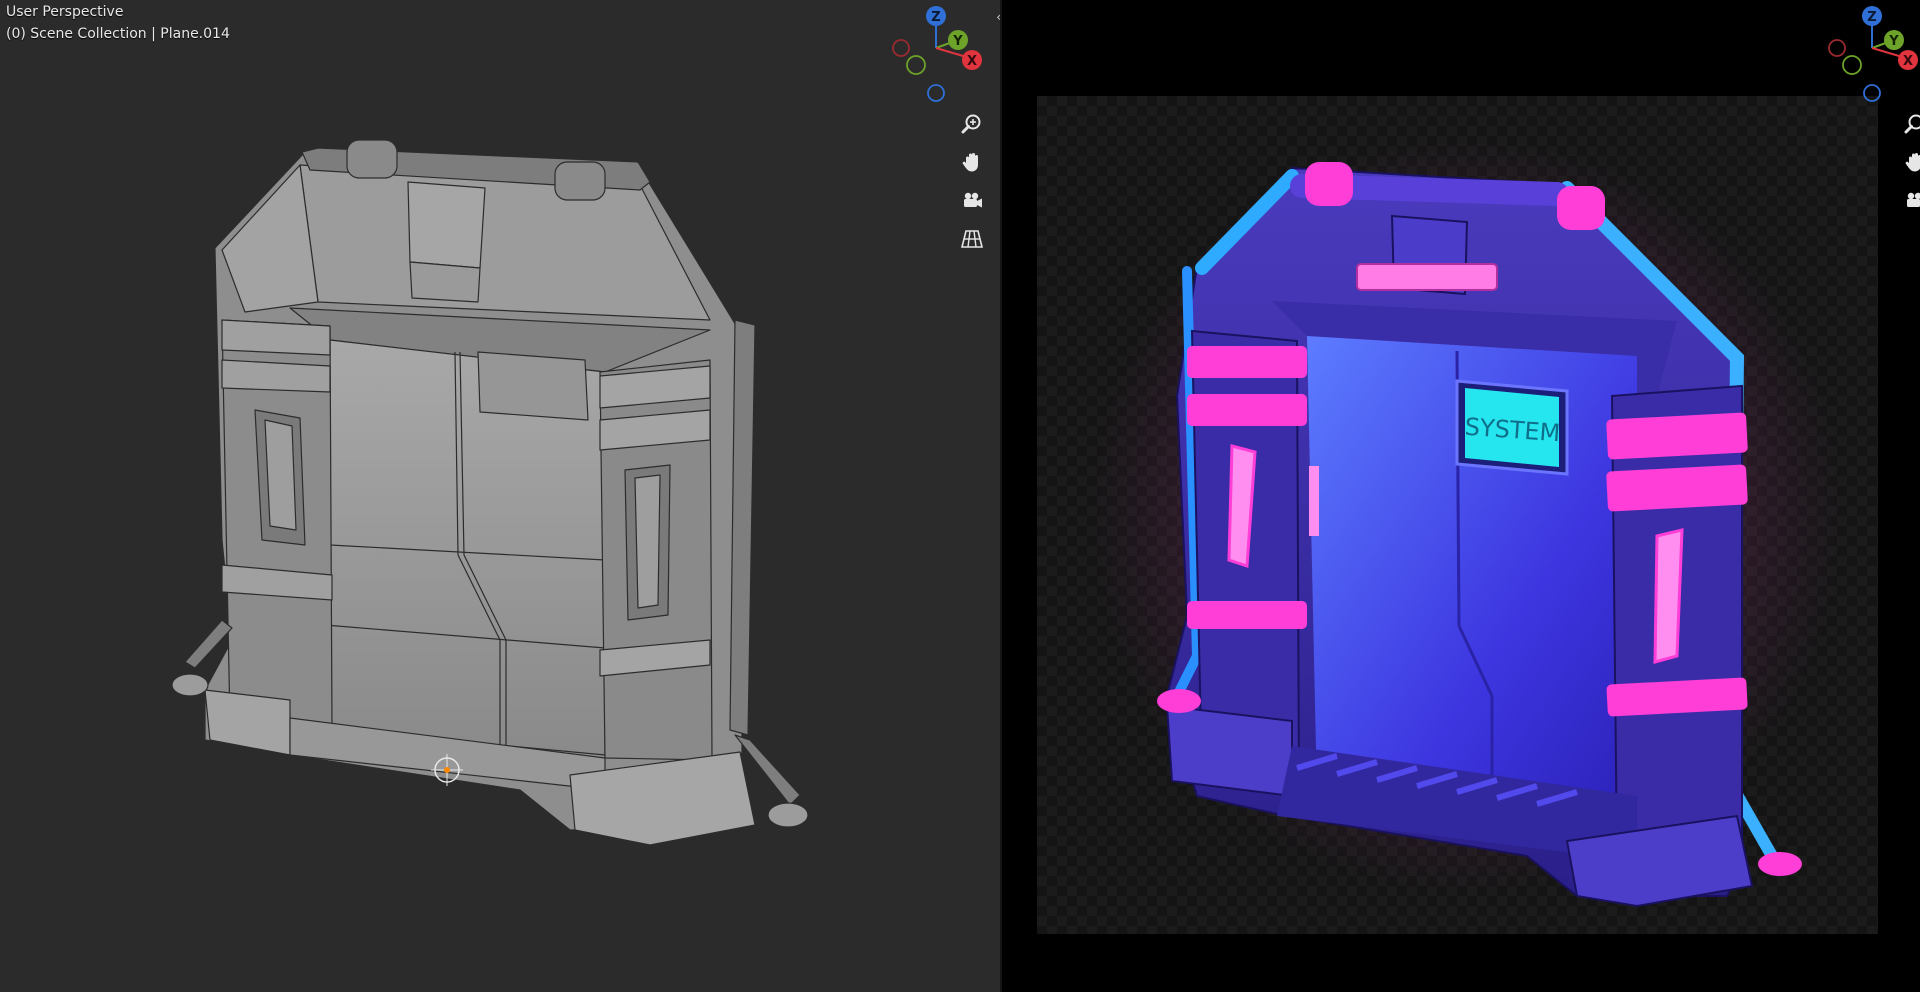 The image size is (1920, 992). I want to click on camera-view-button-secondary, so click(1910, 201).